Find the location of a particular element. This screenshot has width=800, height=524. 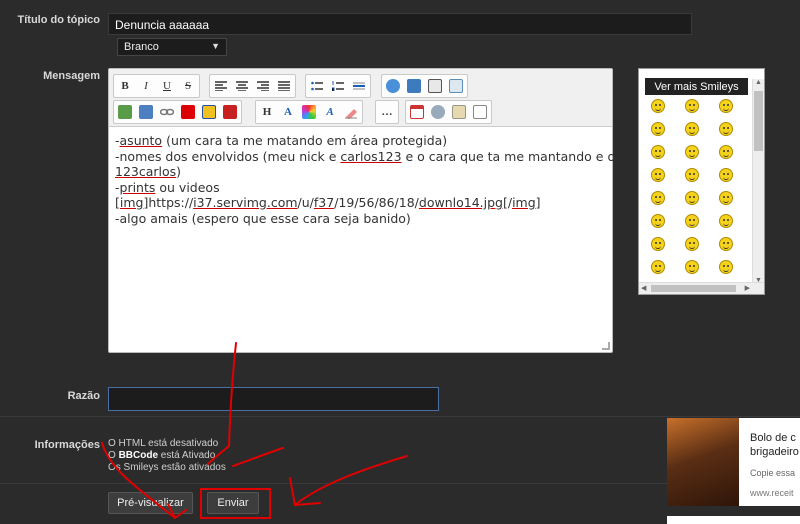

document-icon is located at coordinates (480, 112).